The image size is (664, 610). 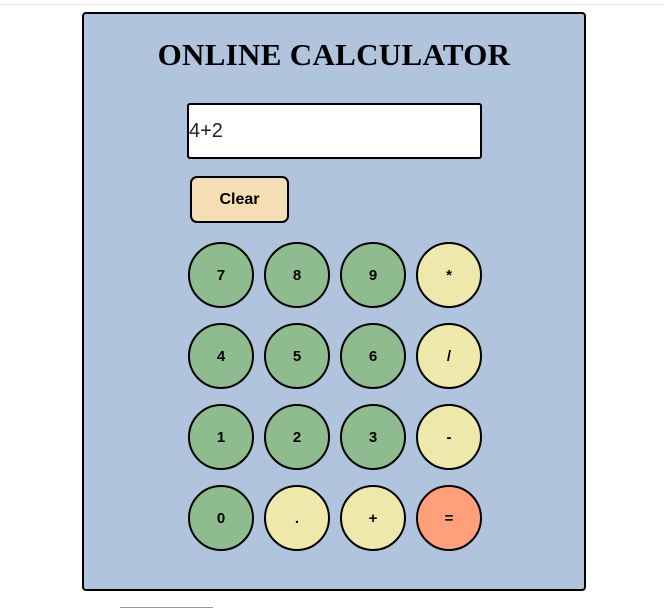 What do you see at coordinates (449, 275) in the screenshot?
I see `key-multiply: *` at bounding box center [449, 275].